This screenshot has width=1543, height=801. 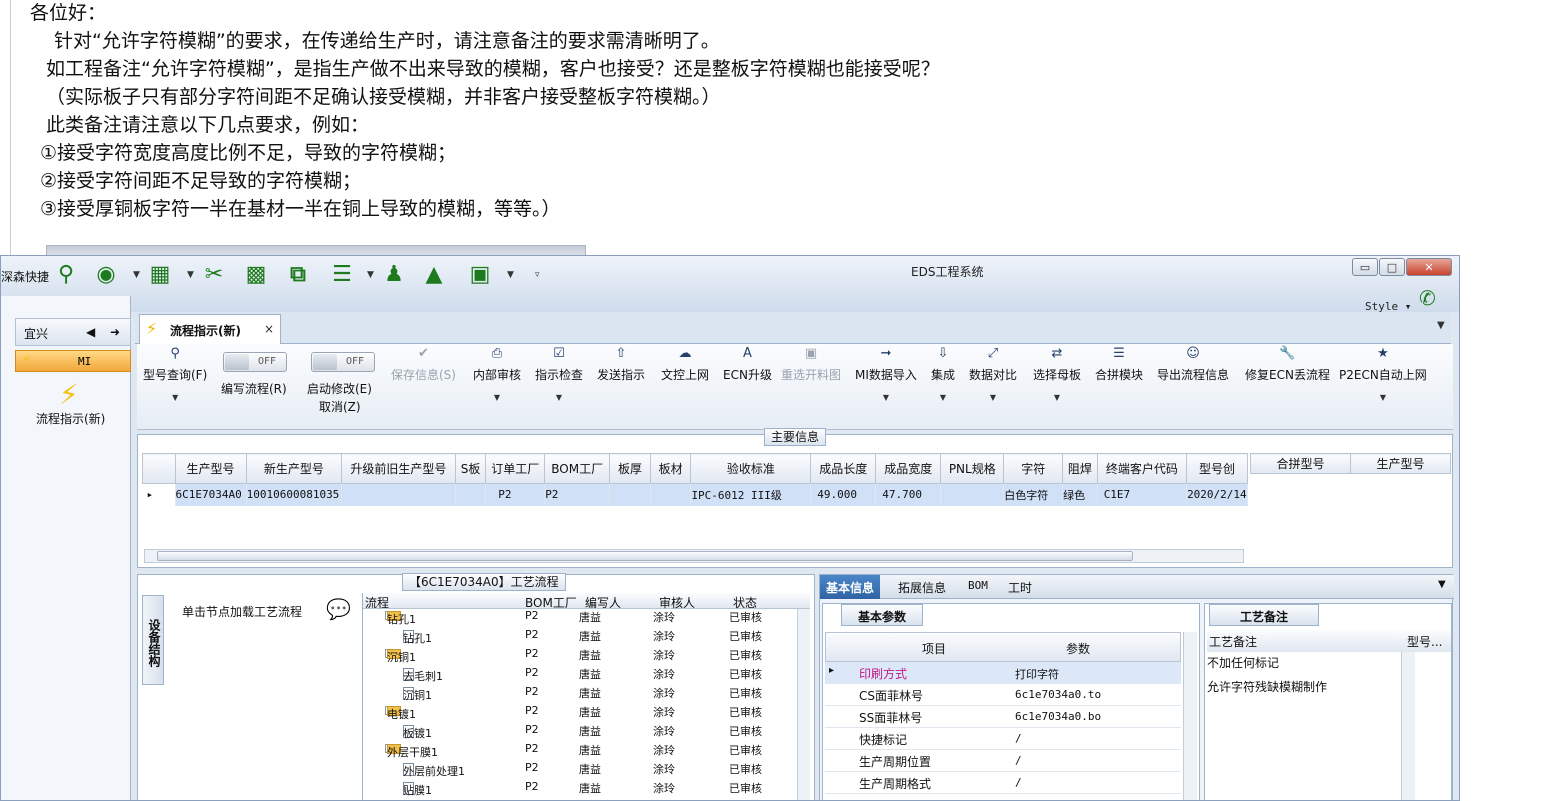 I want to click on table-row: SS面菲林号 6c1e7034a0.bo, so click(x=1003, y=717).